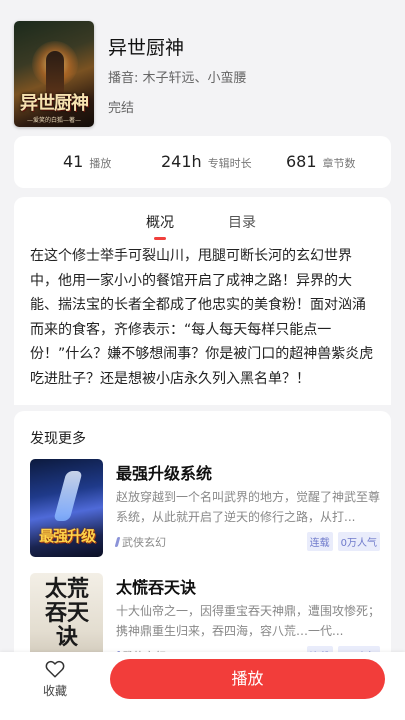  Describe the element at coordinates (54, 103) in the screenshot. I see `book-cover-title: 异世厨神` at that location.